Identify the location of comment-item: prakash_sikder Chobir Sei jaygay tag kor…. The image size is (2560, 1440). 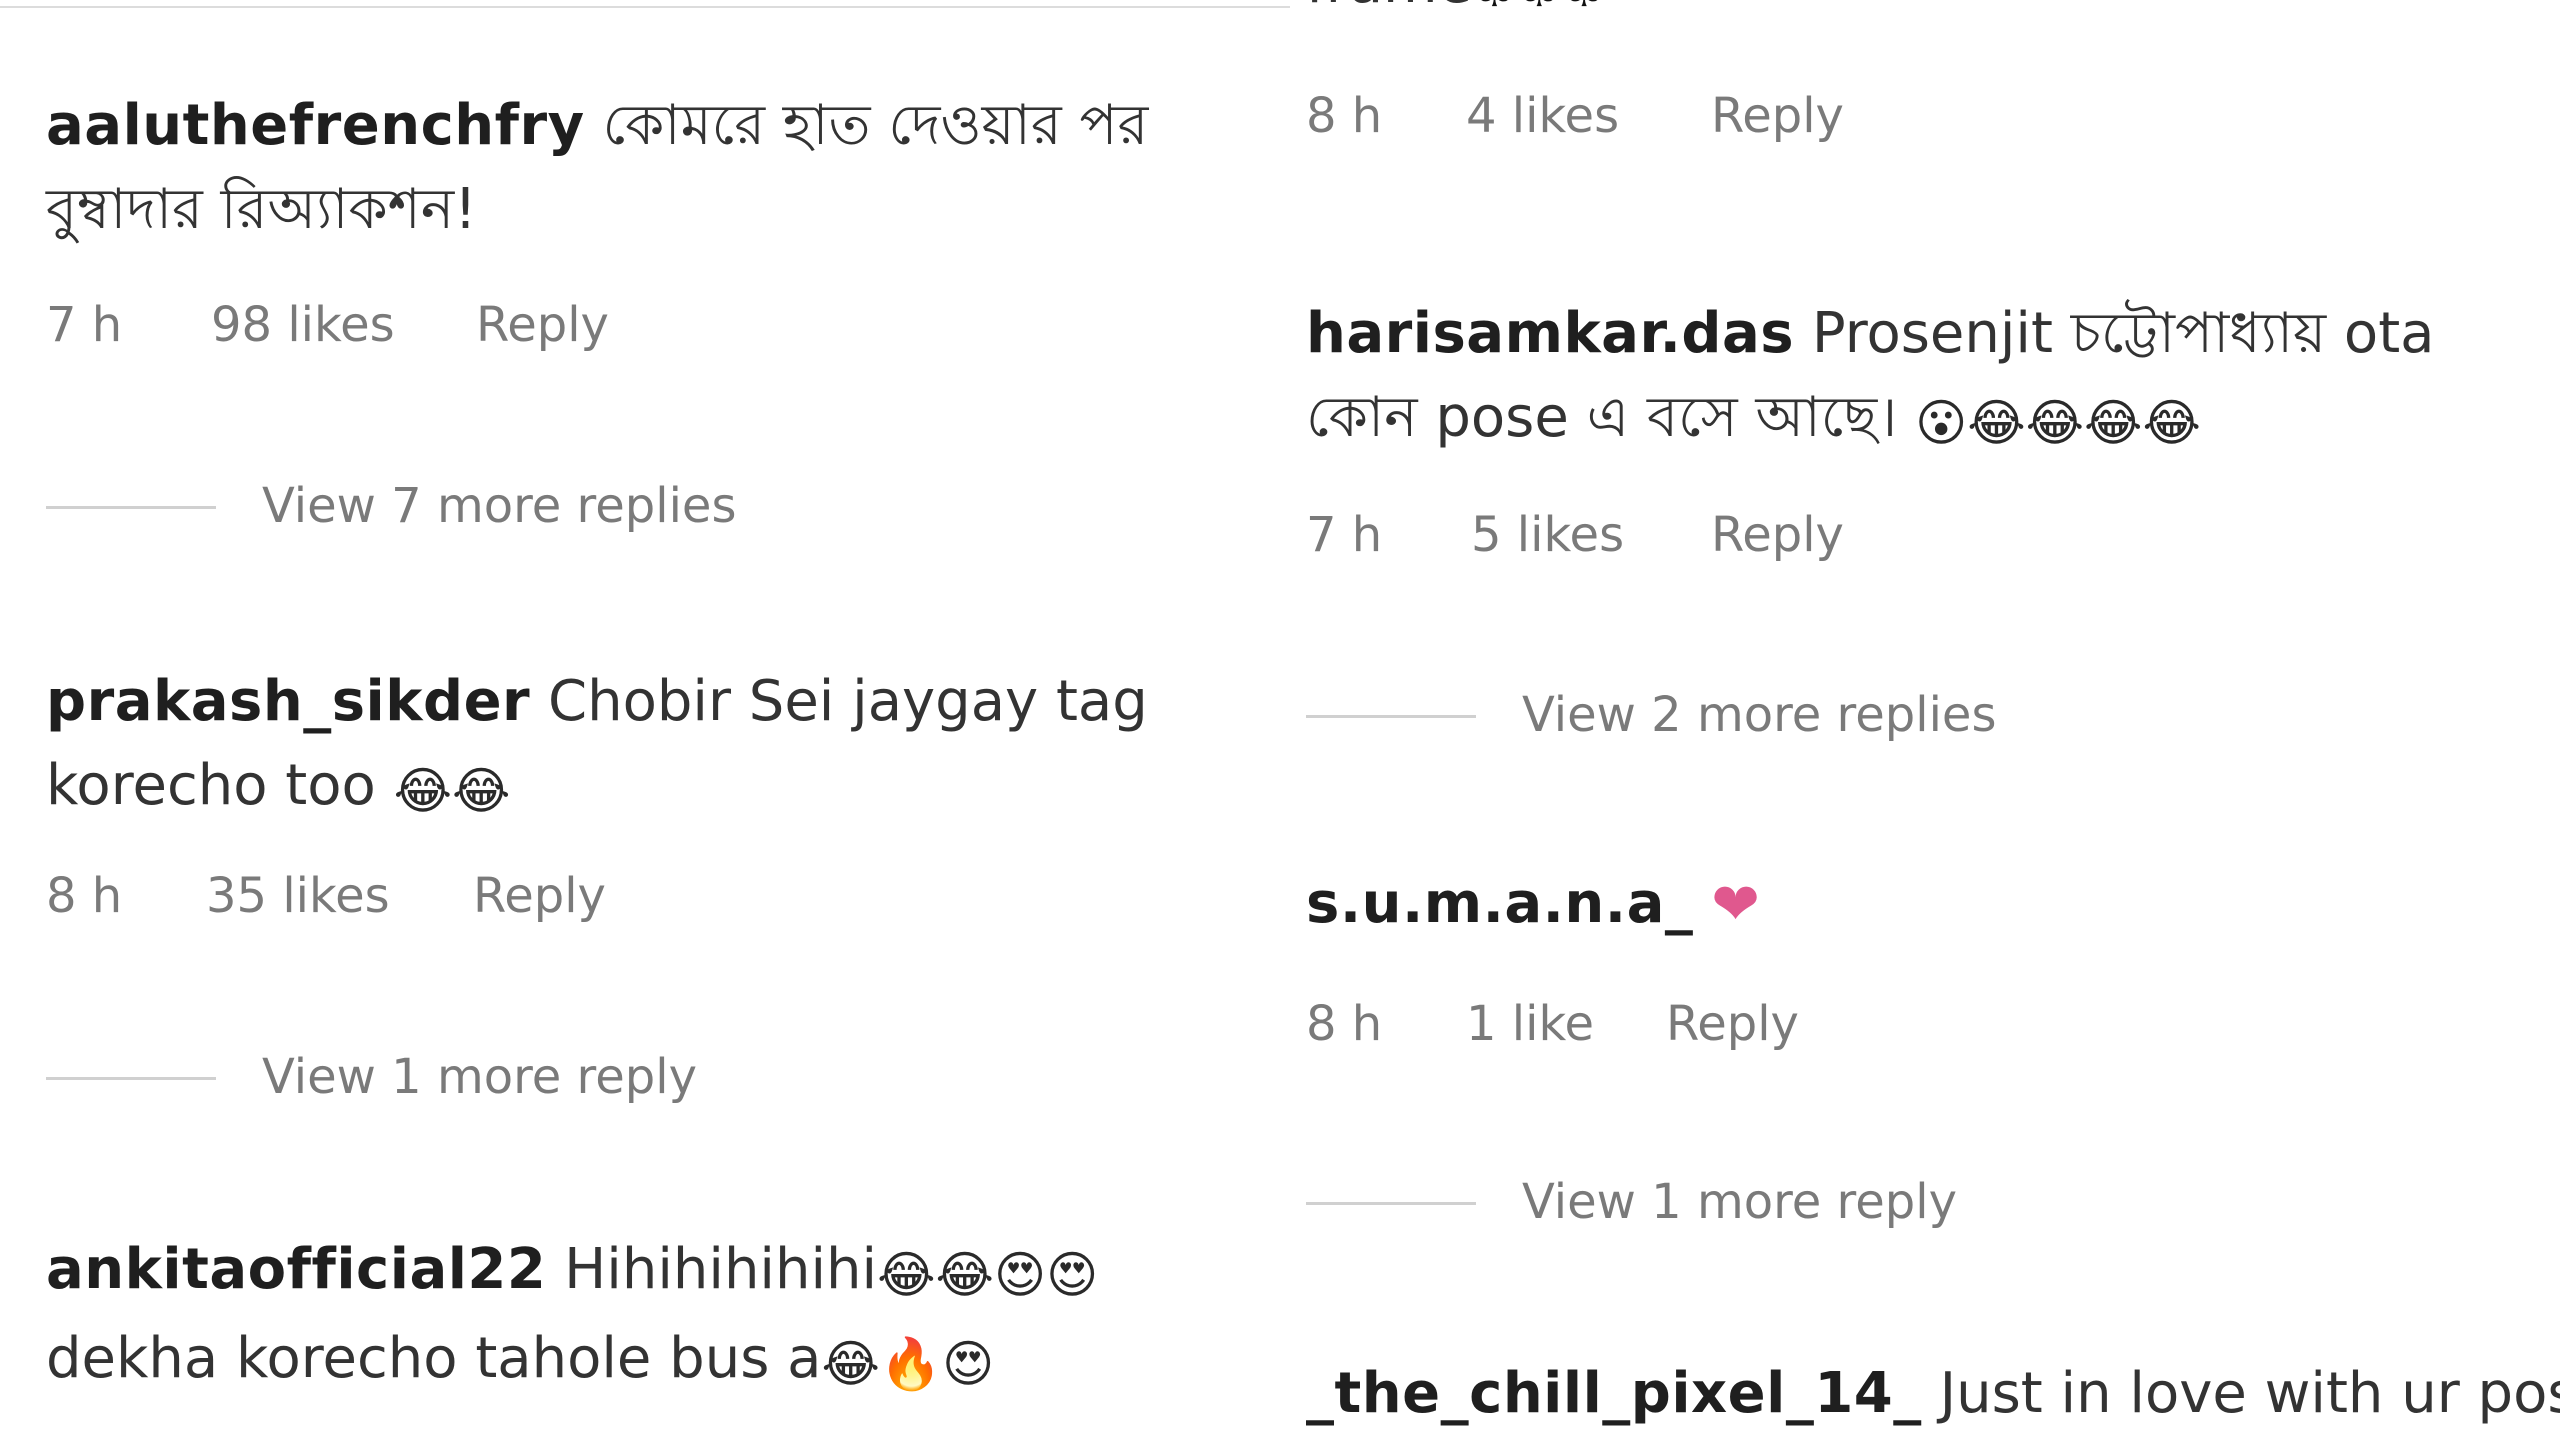
(648, 746).